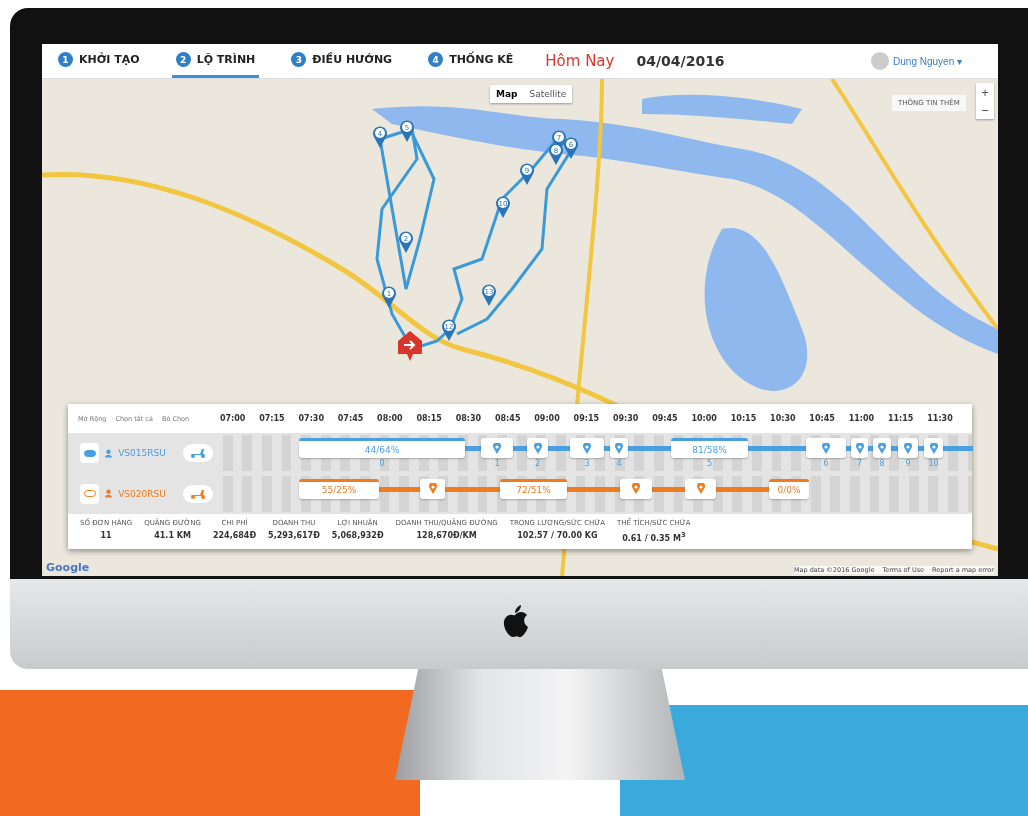 The height and width of the screenshot is (816, 1028). Describe the element at coordinates (580, 61) in the screenshot. I see `today-label: Hôm Nay` at that location.